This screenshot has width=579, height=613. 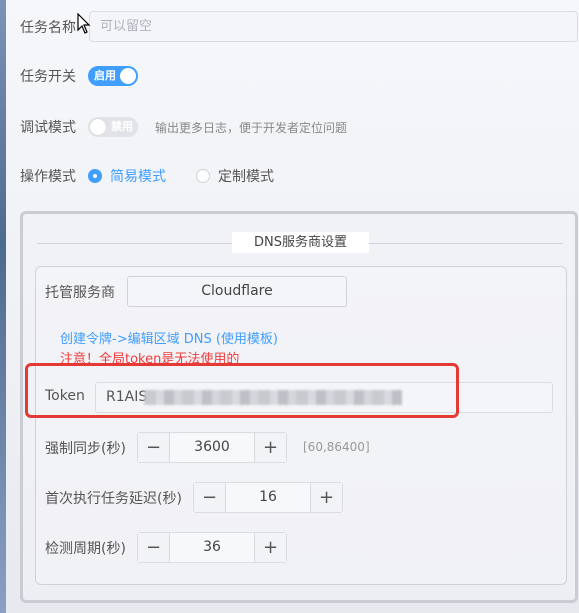 I want to click on radio-custom-mode: 定制模式, so click(x=235, y=176).